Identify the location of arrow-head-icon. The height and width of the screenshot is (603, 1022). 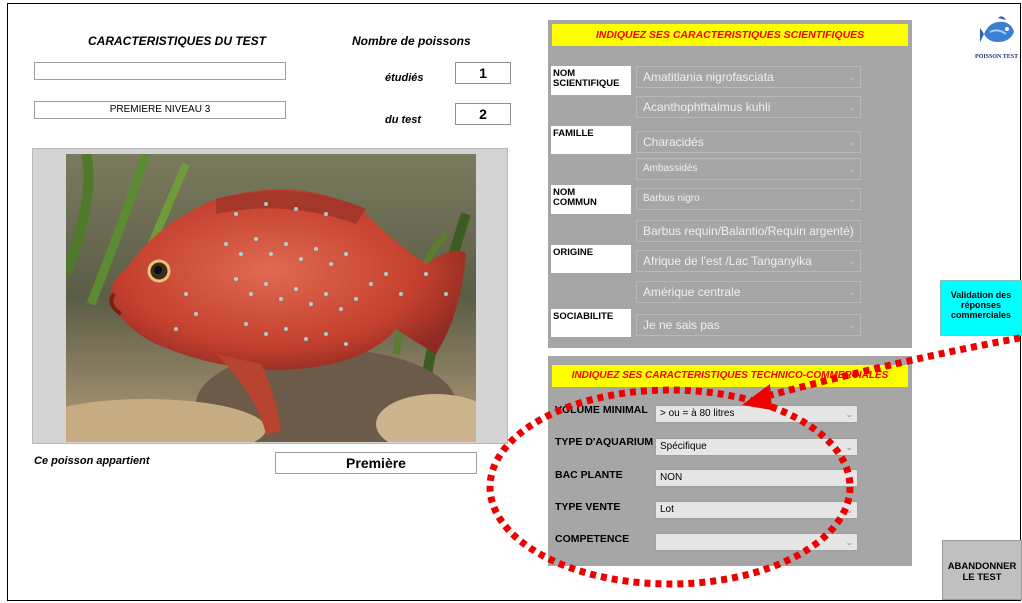
(757, 397).